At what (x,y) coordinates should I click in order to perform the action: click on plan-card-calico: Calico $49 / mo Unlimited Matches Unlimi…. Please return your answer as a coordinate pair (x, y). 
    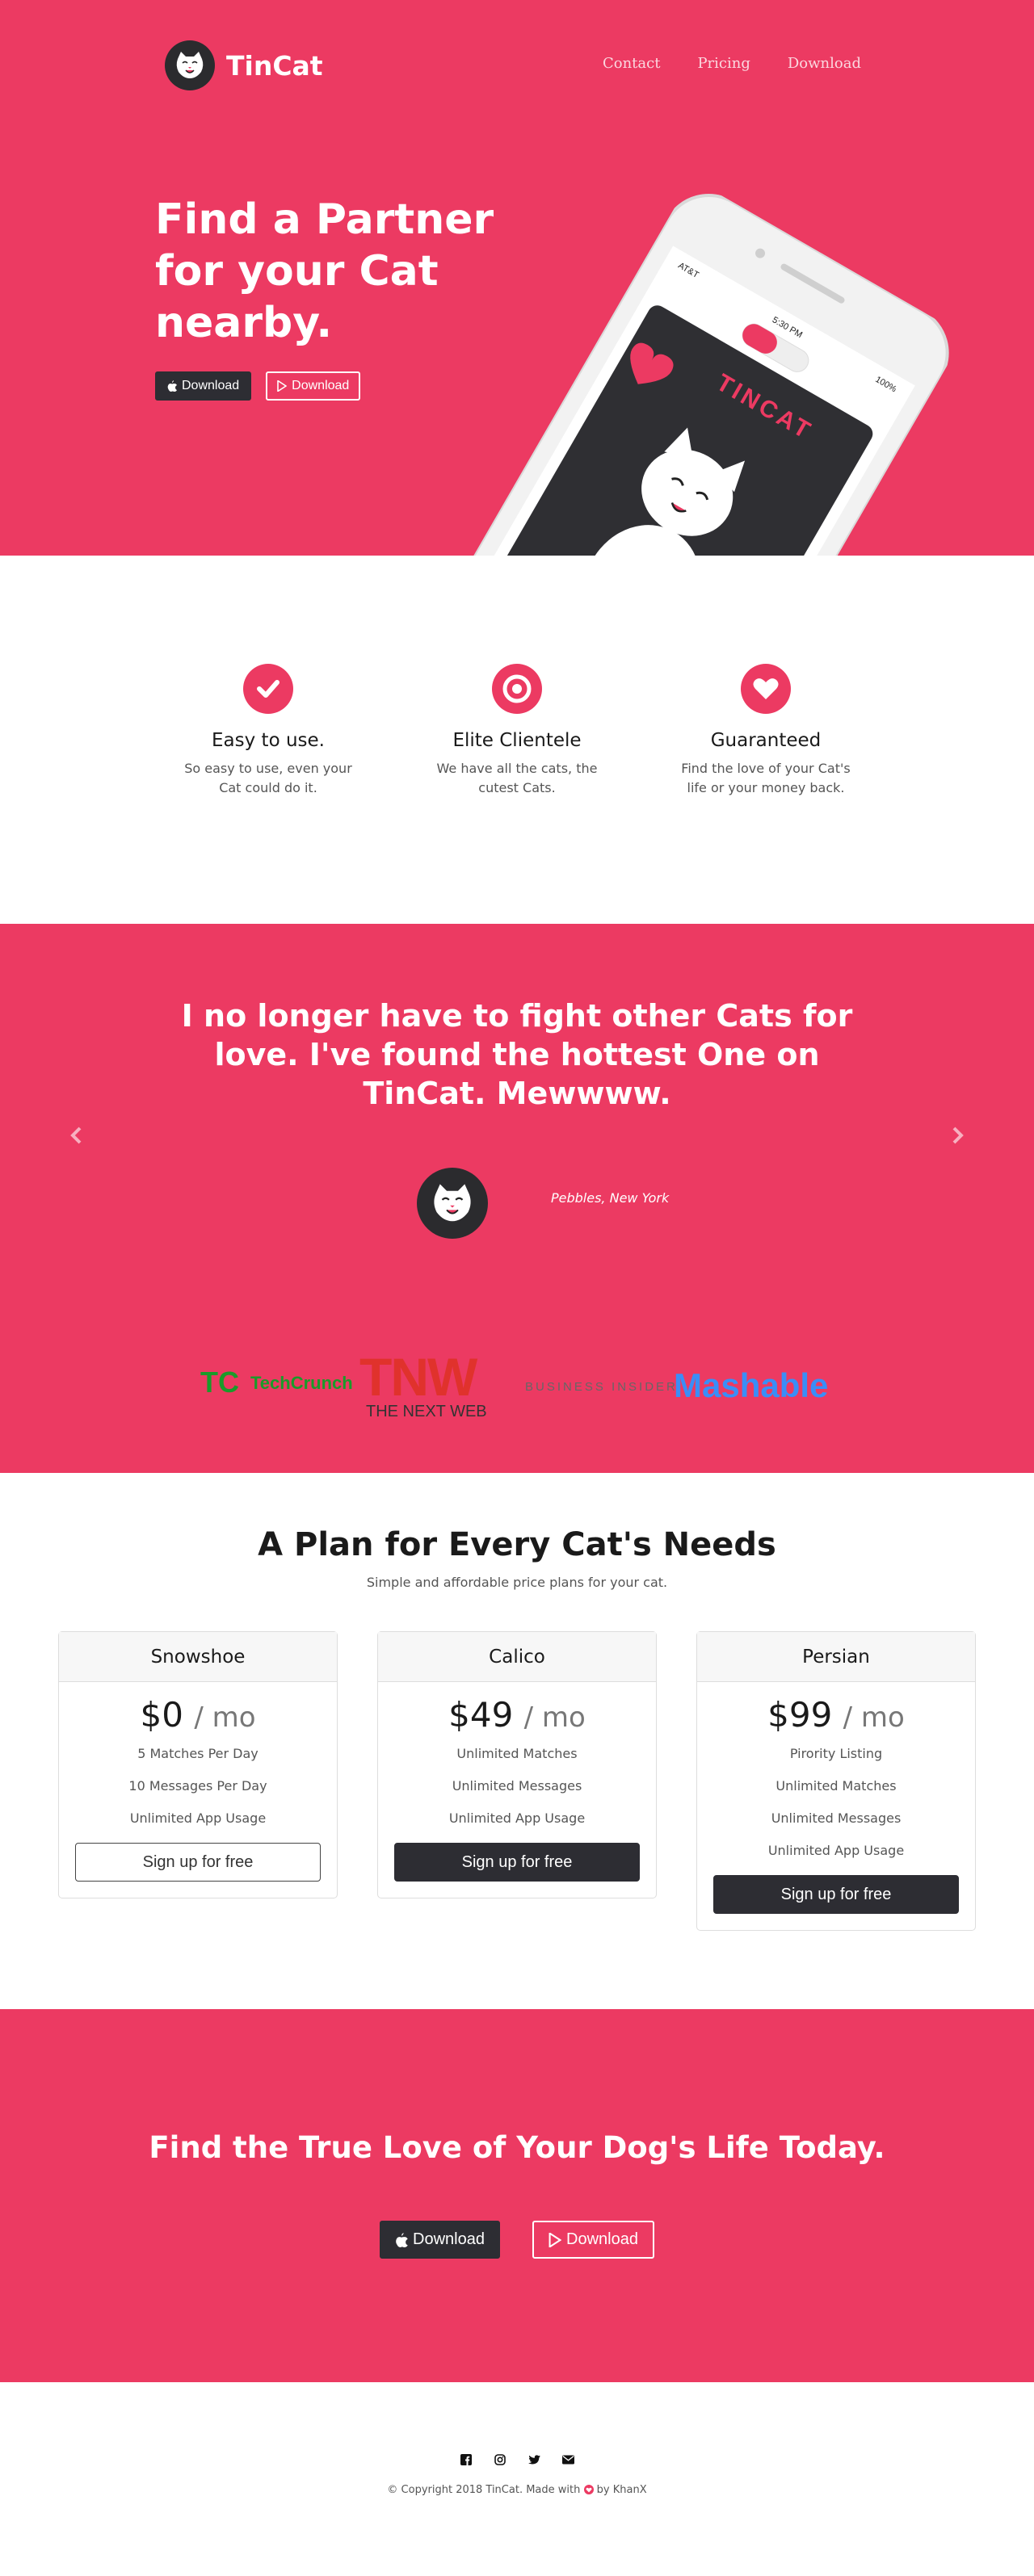
    Looking at the image, I should click on (517, 1764).